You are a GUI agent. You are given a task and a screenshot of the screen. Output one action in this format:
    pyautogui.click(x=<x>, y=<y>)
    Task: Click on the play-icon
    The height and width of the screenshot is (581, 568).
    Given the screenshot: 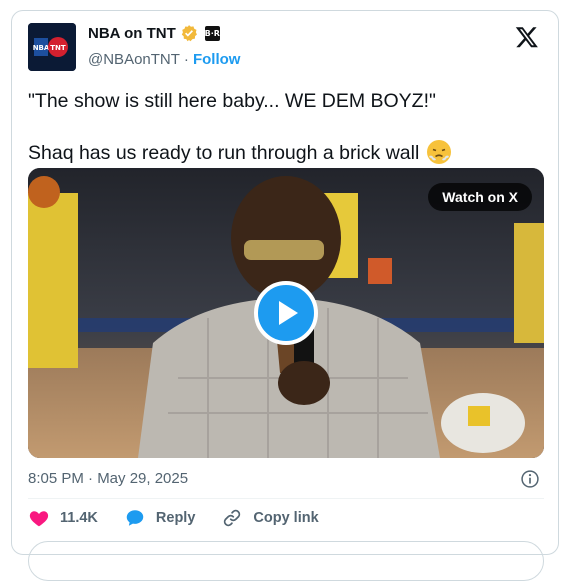 What is the action you would take?
    pyautogui.click(x=286, y=313)
    